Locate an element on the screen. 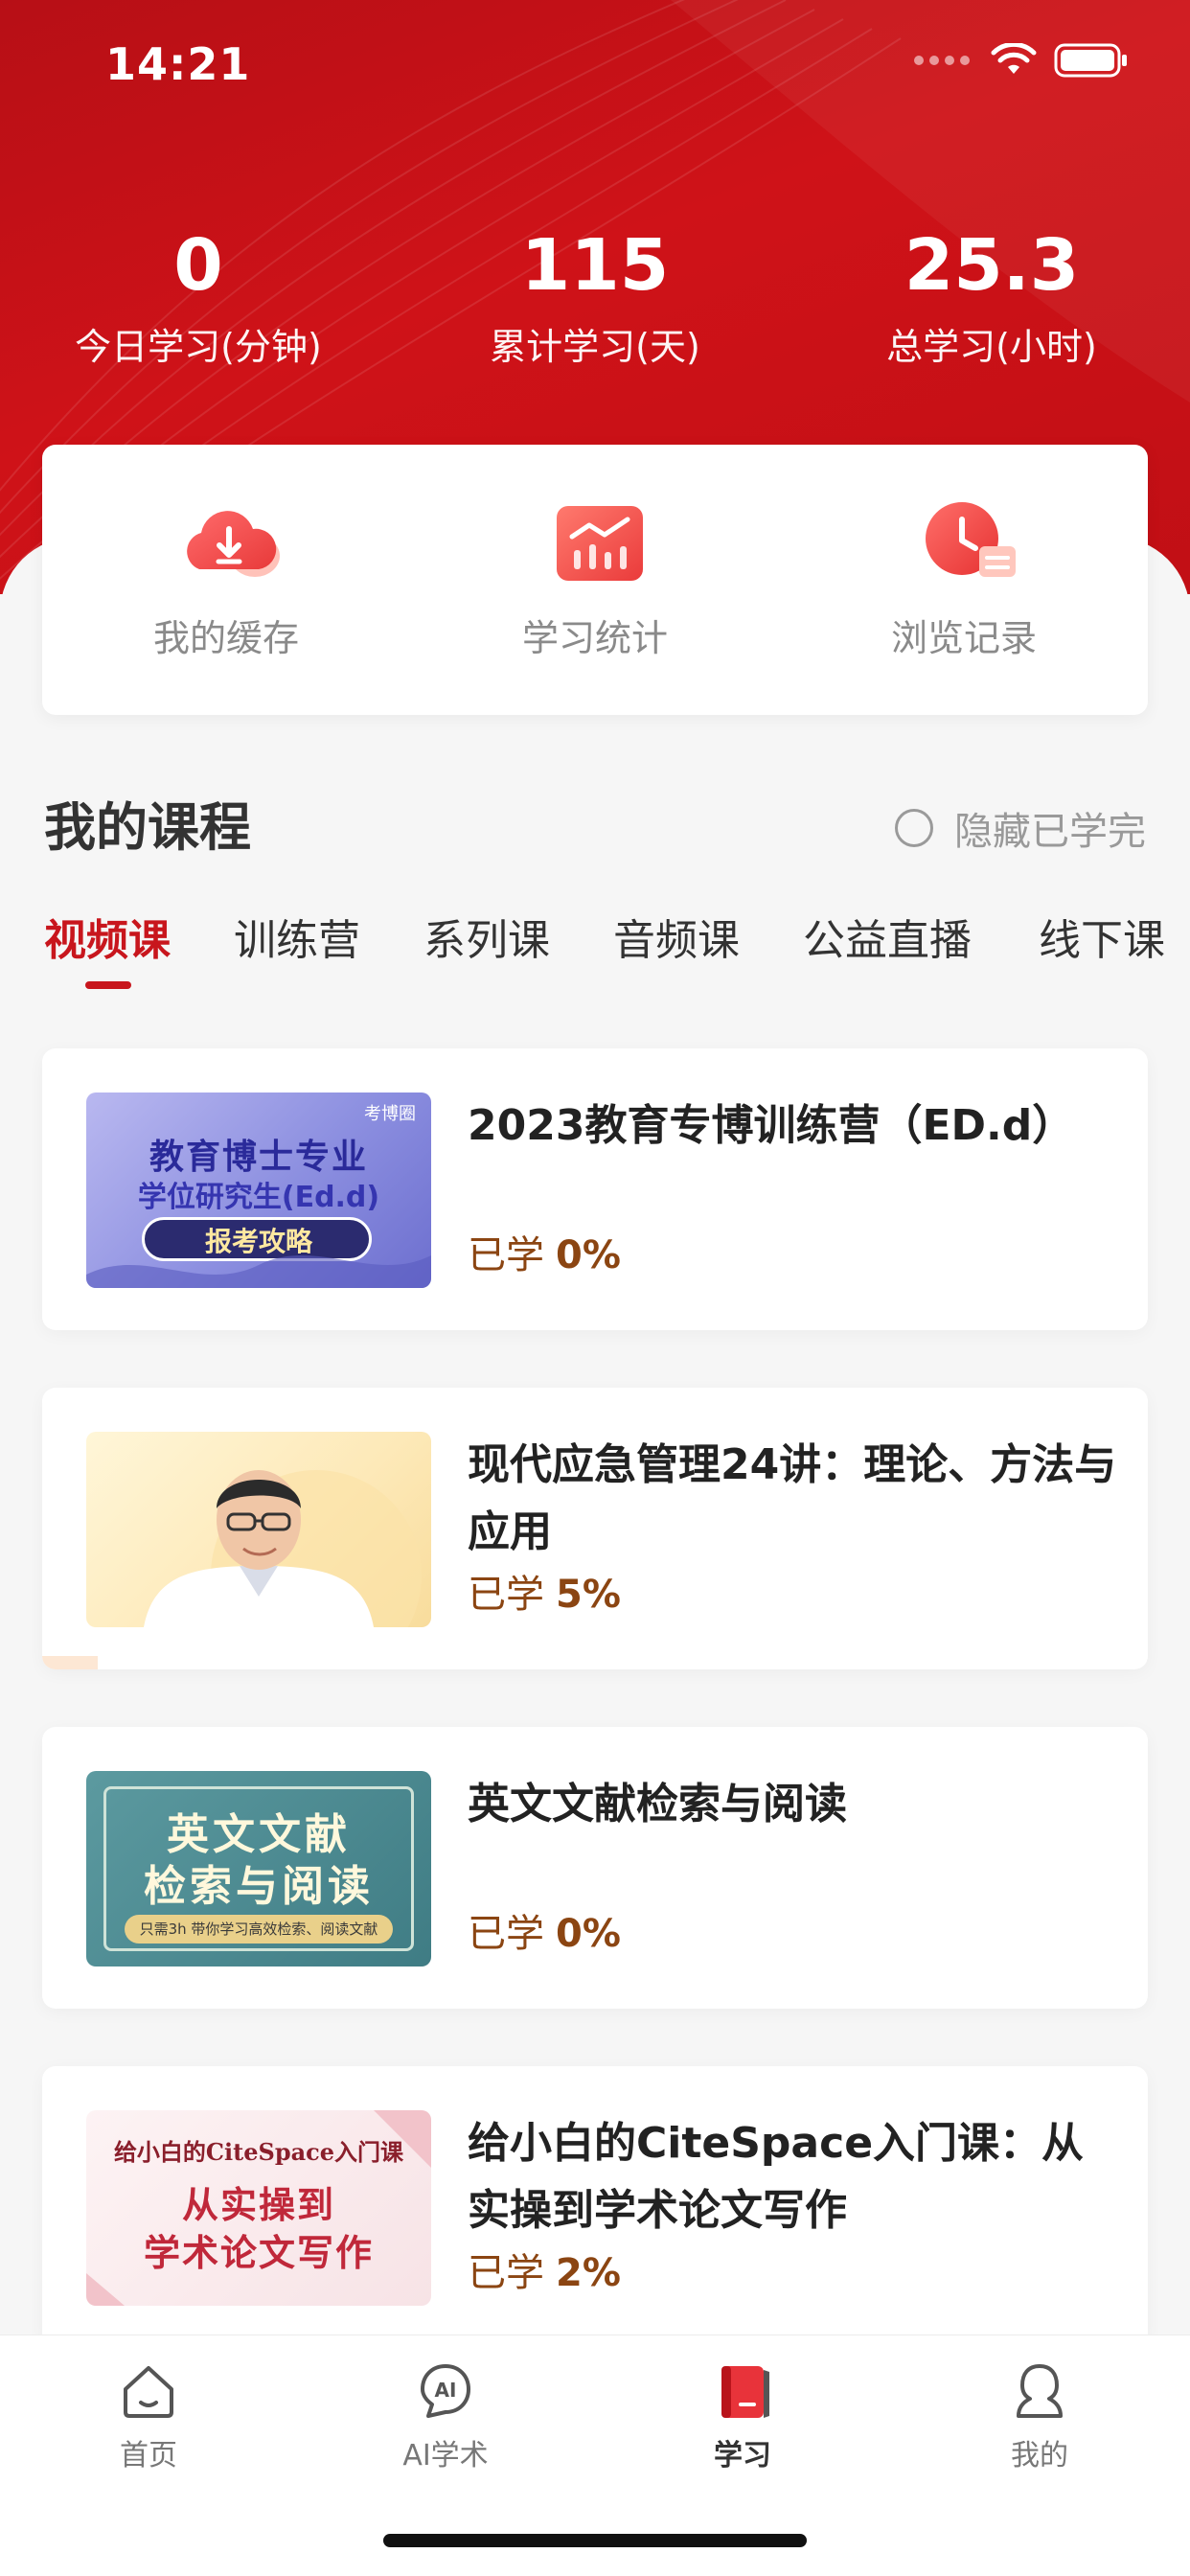 The height and width of the screenshot is (2576, 1190). status-icons is located at coordinates (1021, 60).